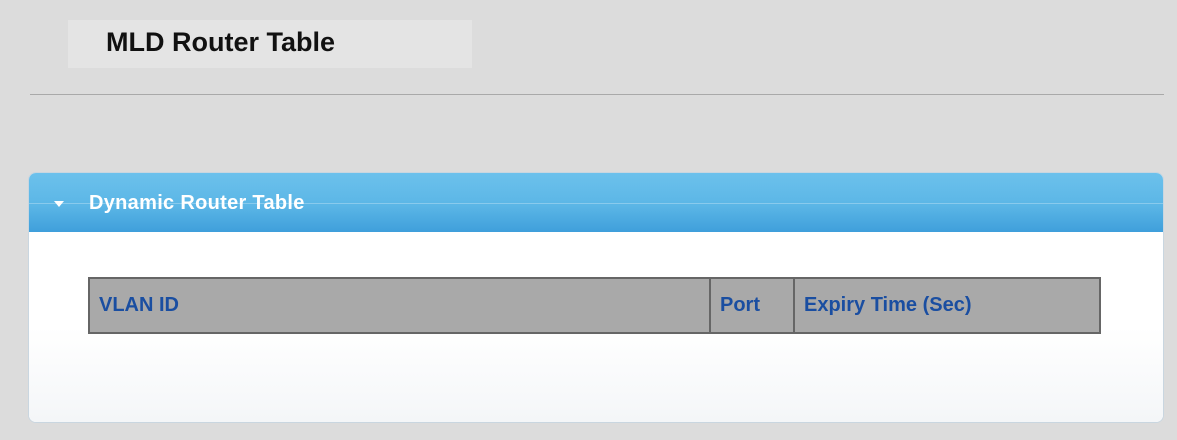 Image resolution: width=1177 pixels, height=440 pixels. Describe the element at coordinates (596, 202) in the screenshot. I see `panel-header-toggle: Dynamic Router Table` at that location.